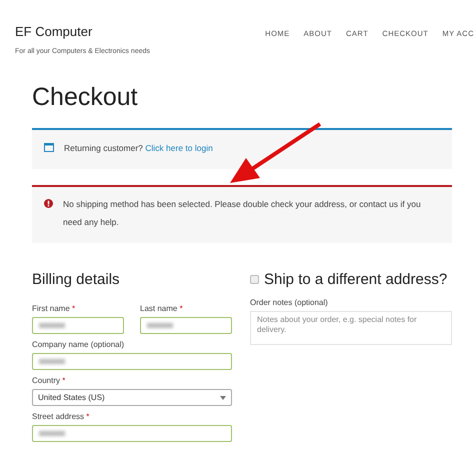 The image size is (474, 463). I want to click on country-select: United States (US), so click(132, 397).